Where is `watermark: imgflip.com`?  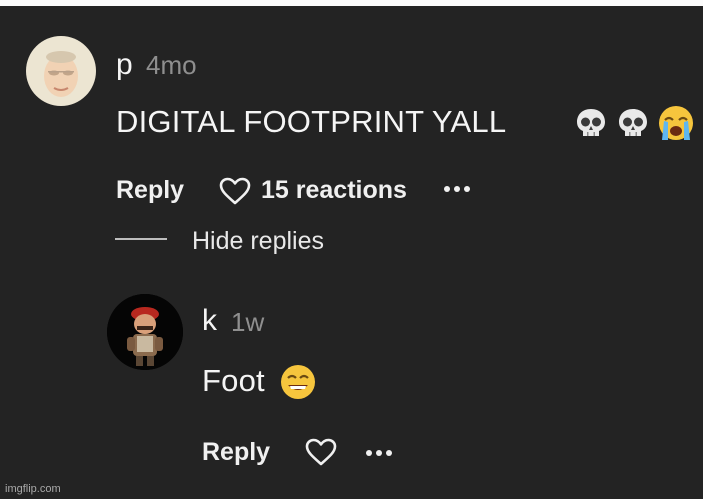
watermark: imgflip.com is located at coordinates (33, 489).